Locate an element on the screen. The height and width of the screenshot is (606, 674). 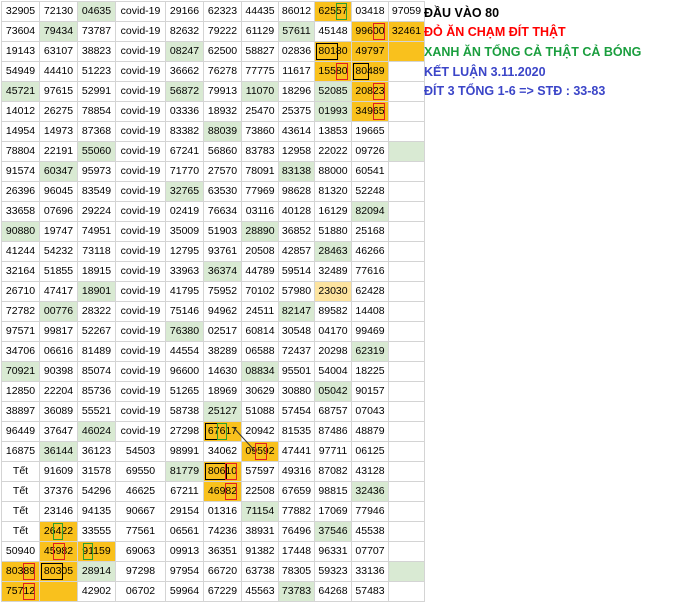
grid-cell: 79222 is located at coordinates (222, 31).